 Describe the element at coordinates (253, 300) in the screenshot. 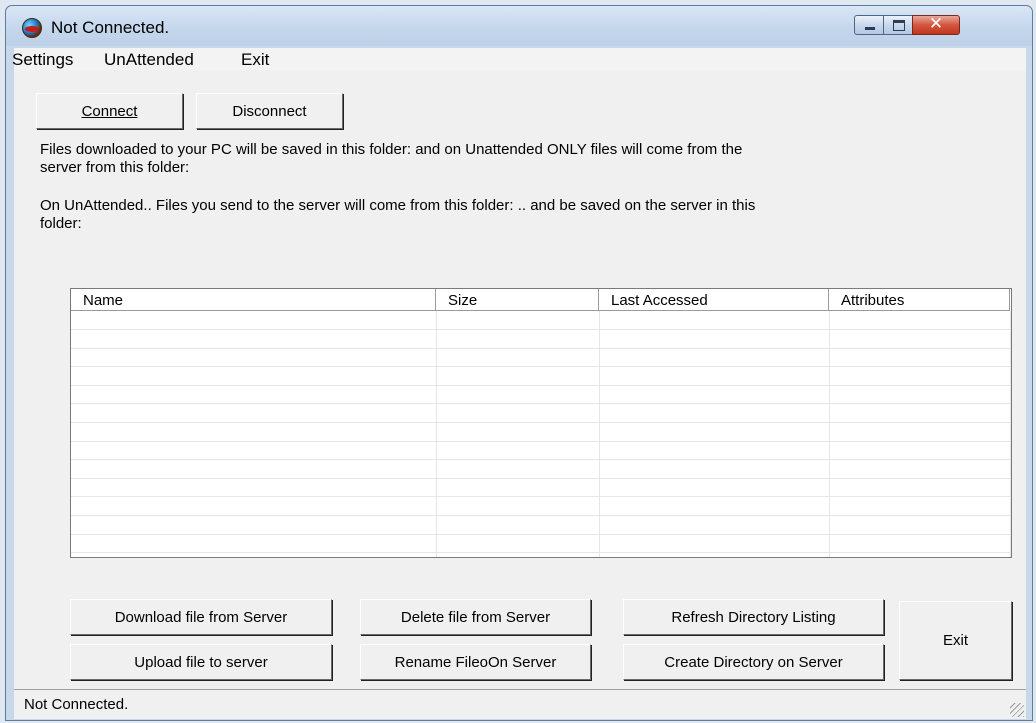

I see `column-header-name: Name` at that location.